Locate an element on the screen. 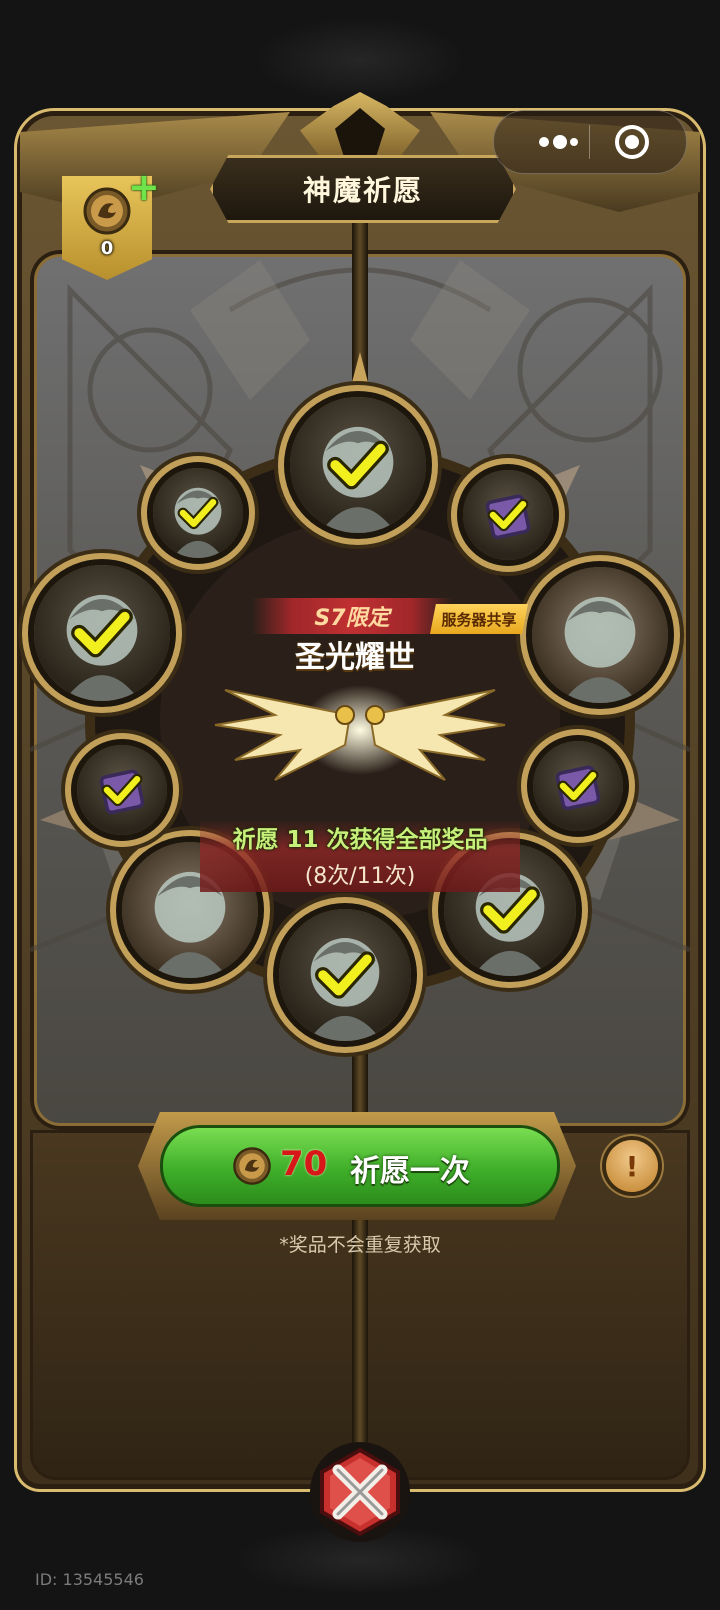 This screenshot has height=1610, width=720. progress-count: (8次/11次) is located at coordinates (360, 876).